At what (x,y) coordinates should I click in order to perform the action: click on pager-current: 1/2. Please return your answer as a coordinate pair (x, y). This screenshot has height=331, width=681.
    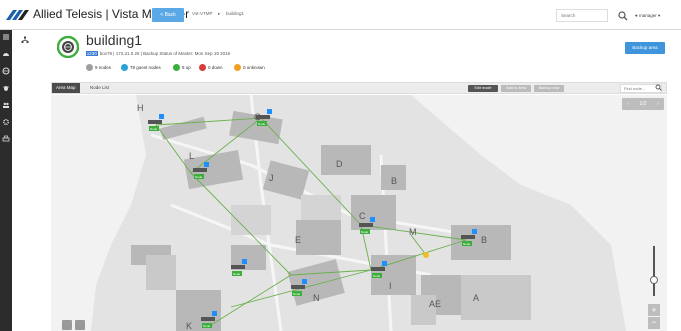
    Looking at the image, I should click on (643, 104).